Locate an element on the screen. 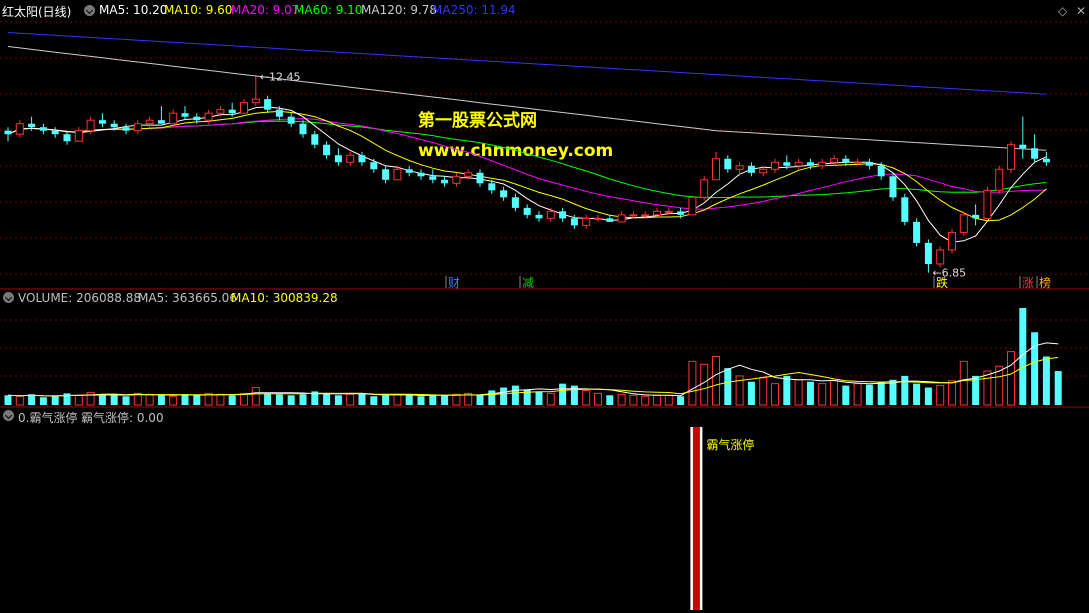  event-marker-2: 跌 is located at coordinates (942, 282).